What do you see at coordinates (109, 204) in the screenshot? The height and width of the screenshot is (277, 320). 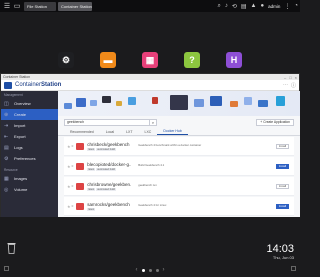 I see `image-name: samrocks/geekbench` at bounding box center [109, 204].